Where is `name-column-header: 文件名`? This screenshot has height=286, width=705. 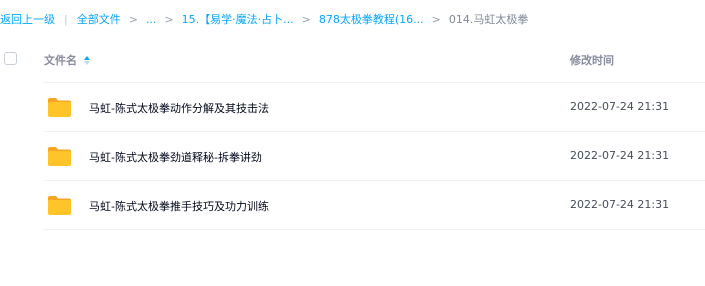 name-column-header: 文件名 is located at coordinates (67, 60).